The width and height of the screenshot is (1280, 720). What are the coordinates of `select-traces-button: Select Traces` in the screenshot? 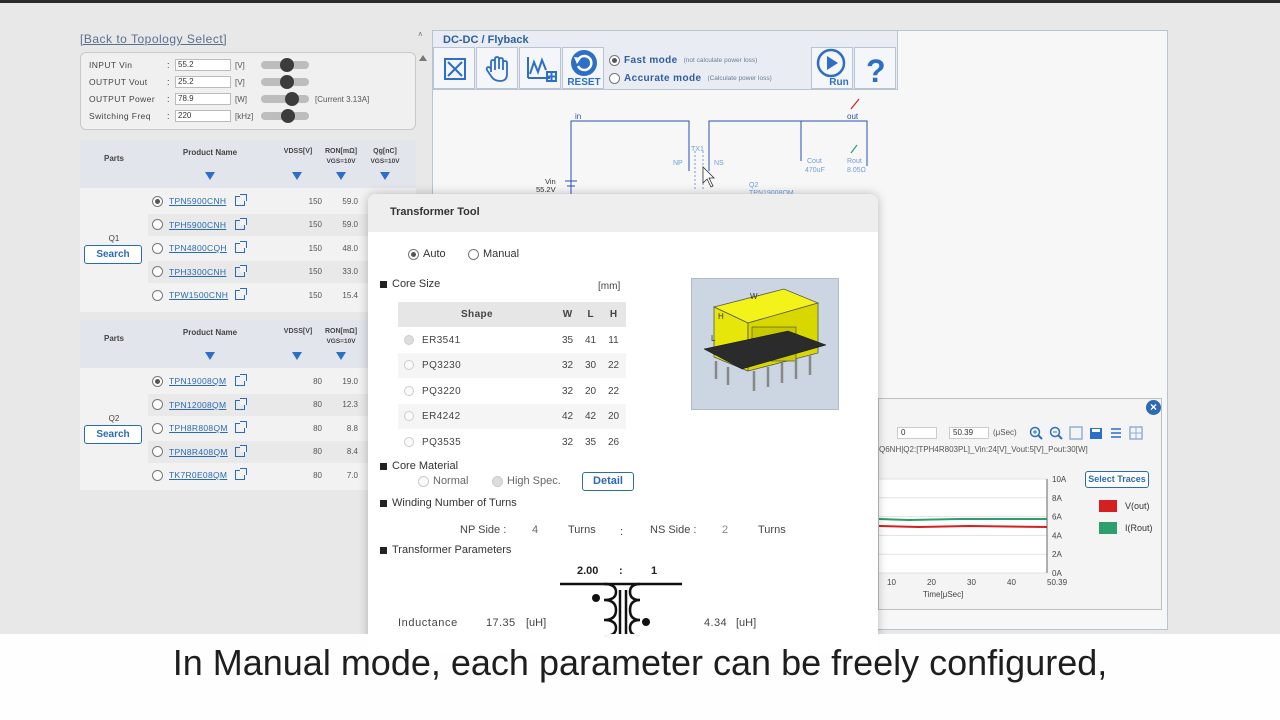 It's located at (1117, 479).